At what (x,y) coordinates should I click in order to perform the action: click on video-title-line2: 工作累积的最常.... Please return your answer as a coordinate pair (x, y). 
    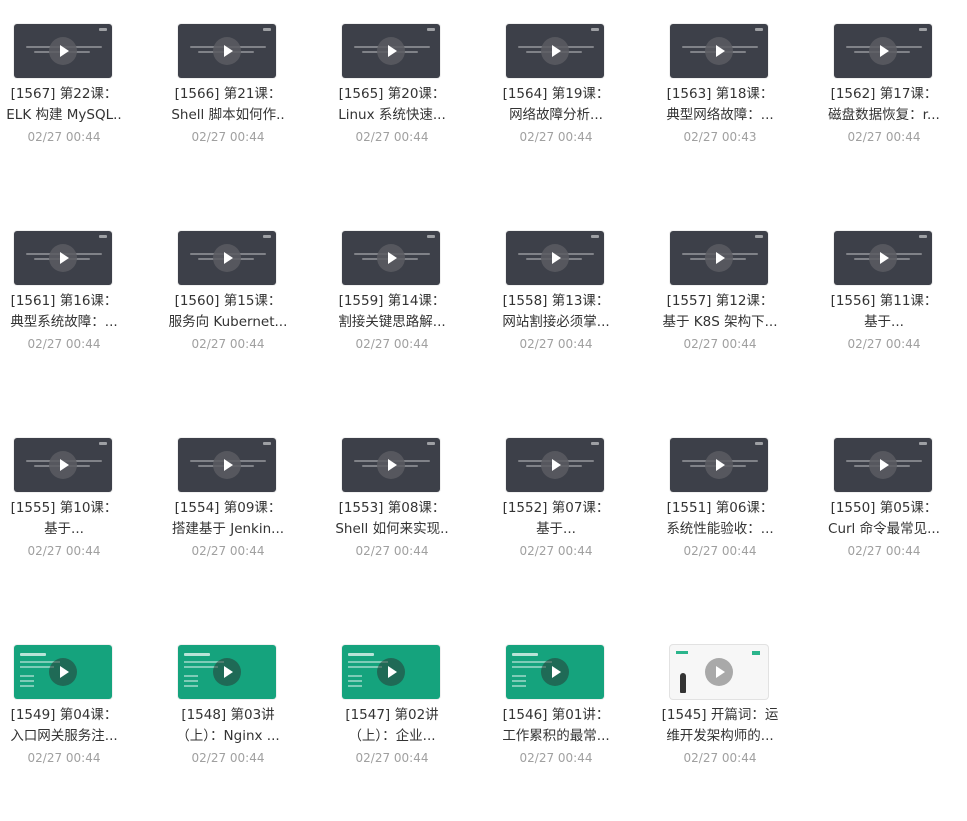
    Looking at the image, I should click on (556, 736).